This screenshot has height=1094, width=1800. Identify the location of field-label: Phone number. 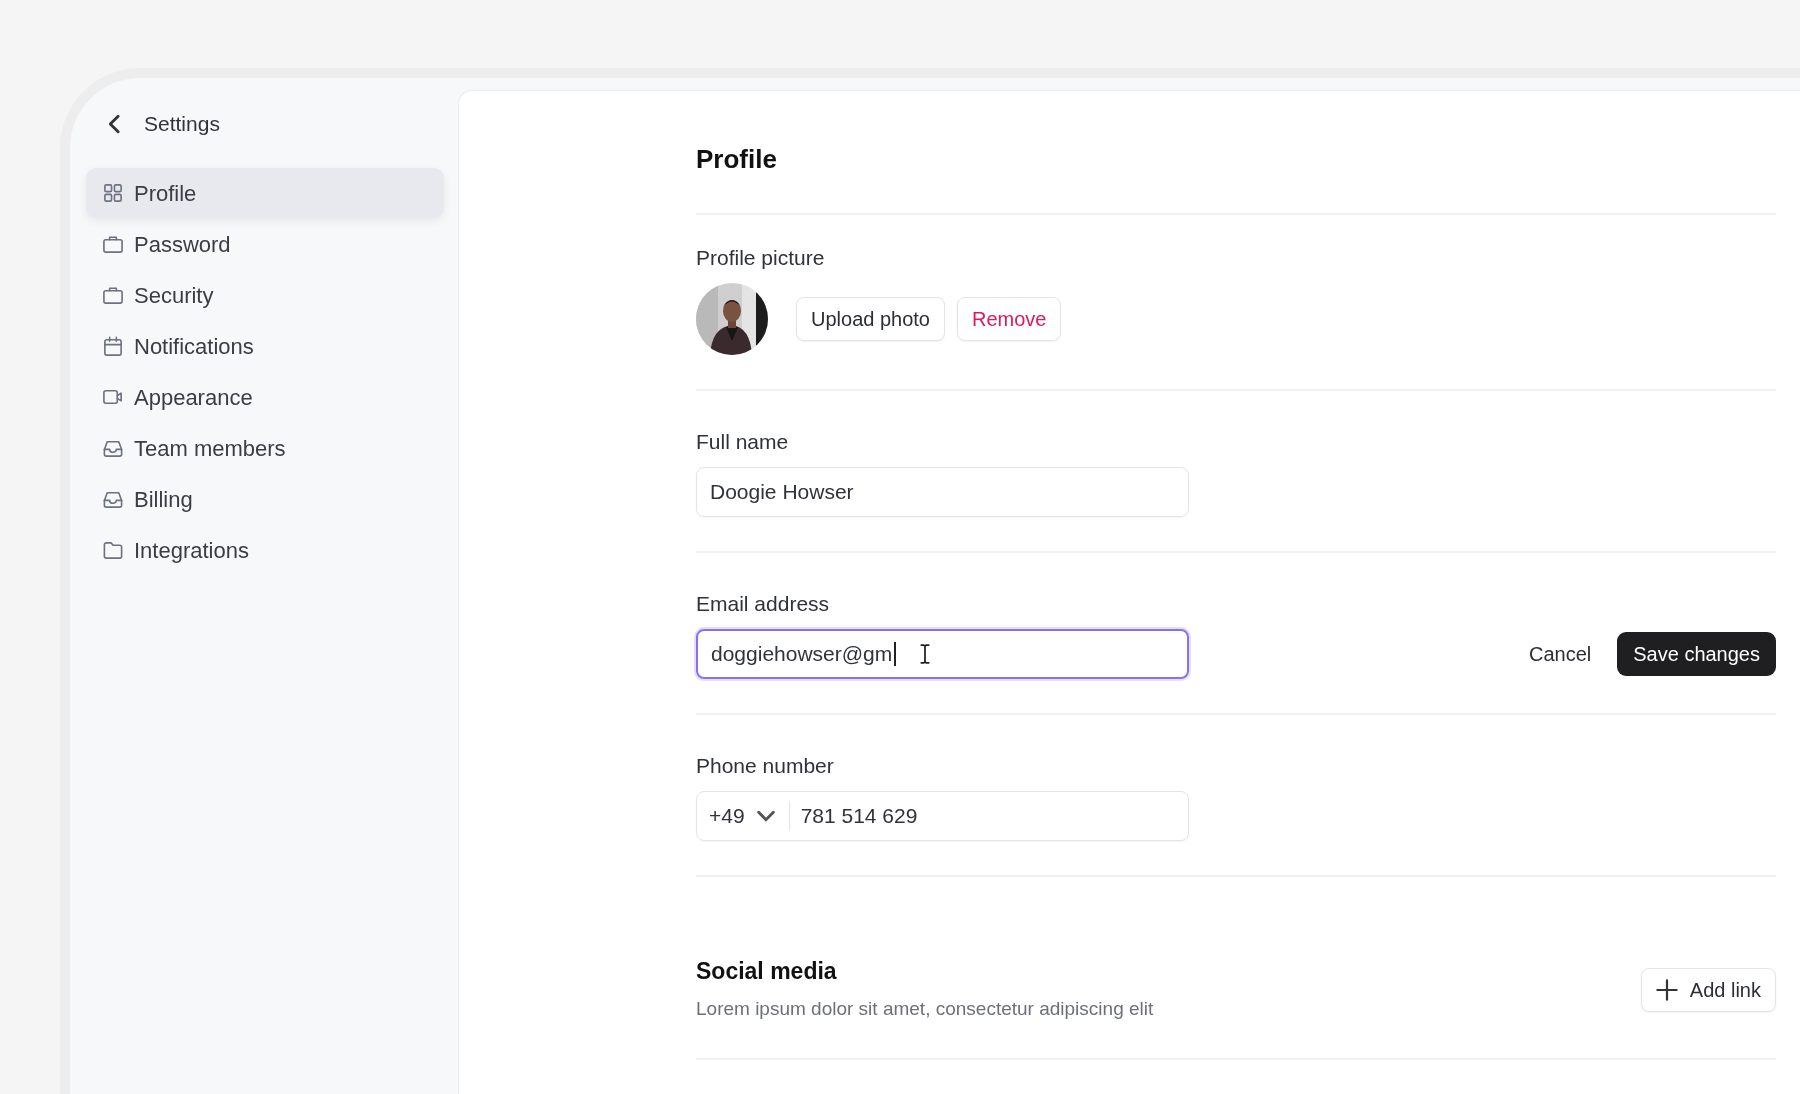
(765, 766).